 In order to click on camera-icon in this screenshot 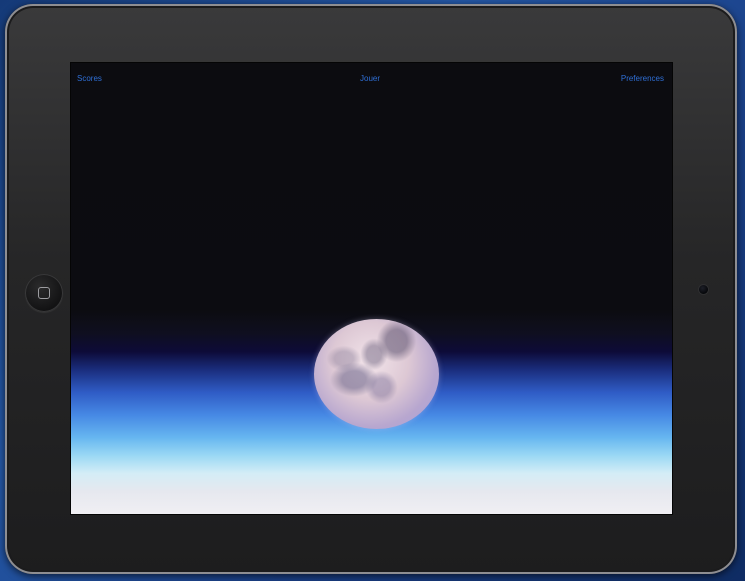, I will do `click(703, 289)`.